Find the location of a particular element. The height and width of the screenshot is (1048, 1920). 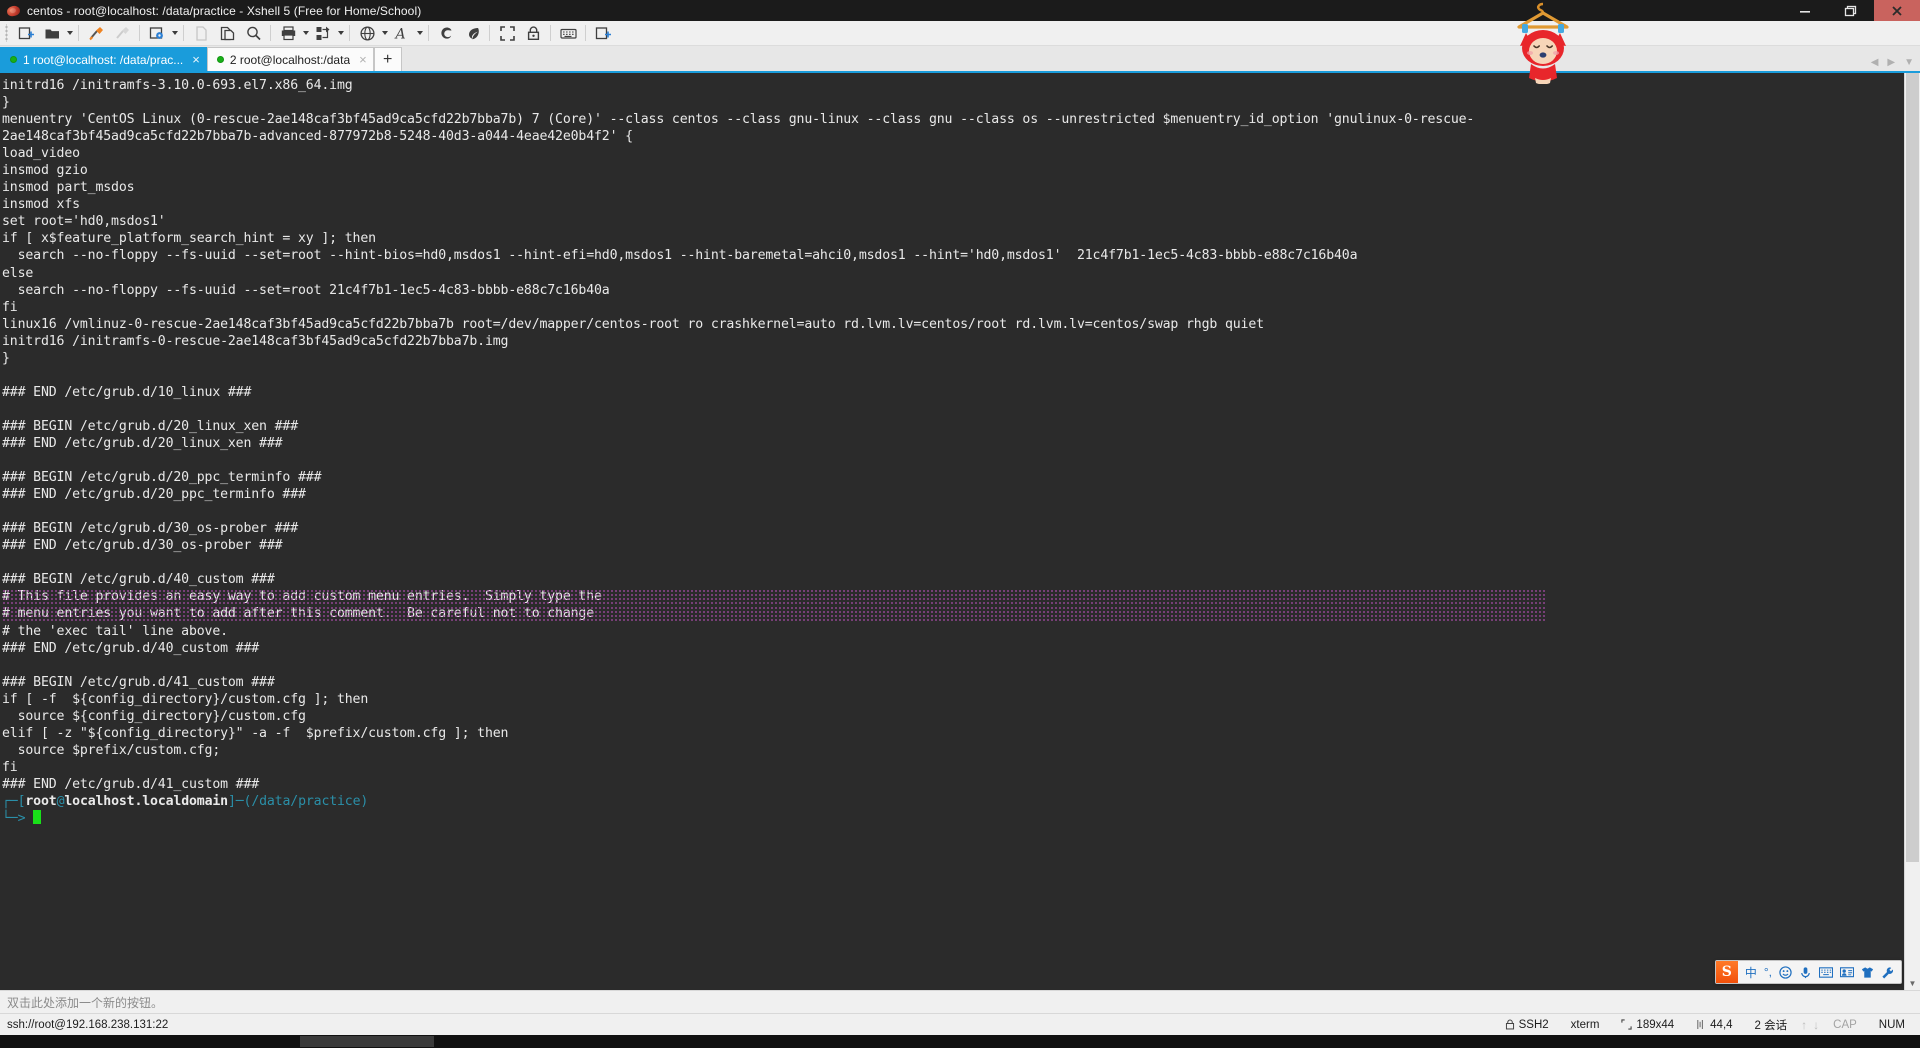

tab-prev-icon: ◀ is located at coordinates (1875, 62).